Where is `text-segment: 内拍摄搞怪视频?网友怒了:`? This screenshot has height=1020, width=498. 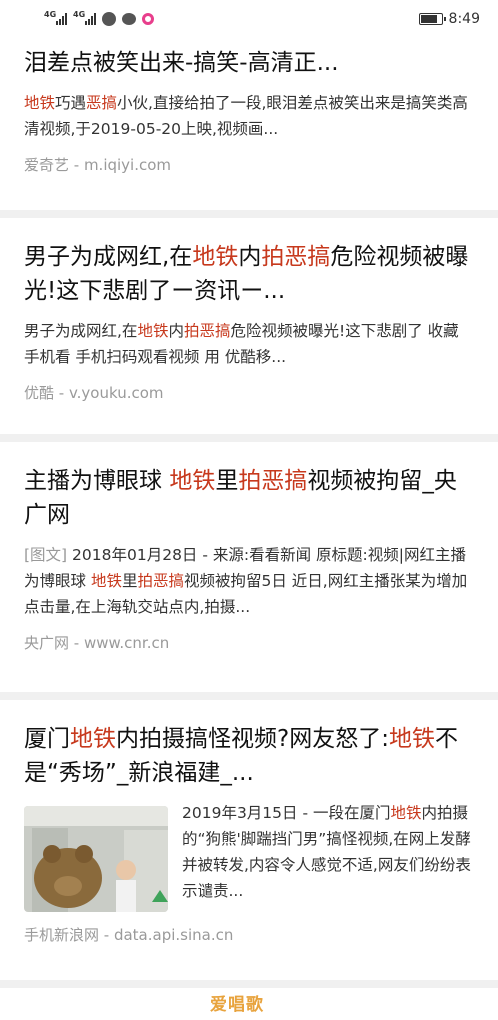
text-segment: 内拍摄搞怪视频?网友怒了: is located at coordinates (252, 739).